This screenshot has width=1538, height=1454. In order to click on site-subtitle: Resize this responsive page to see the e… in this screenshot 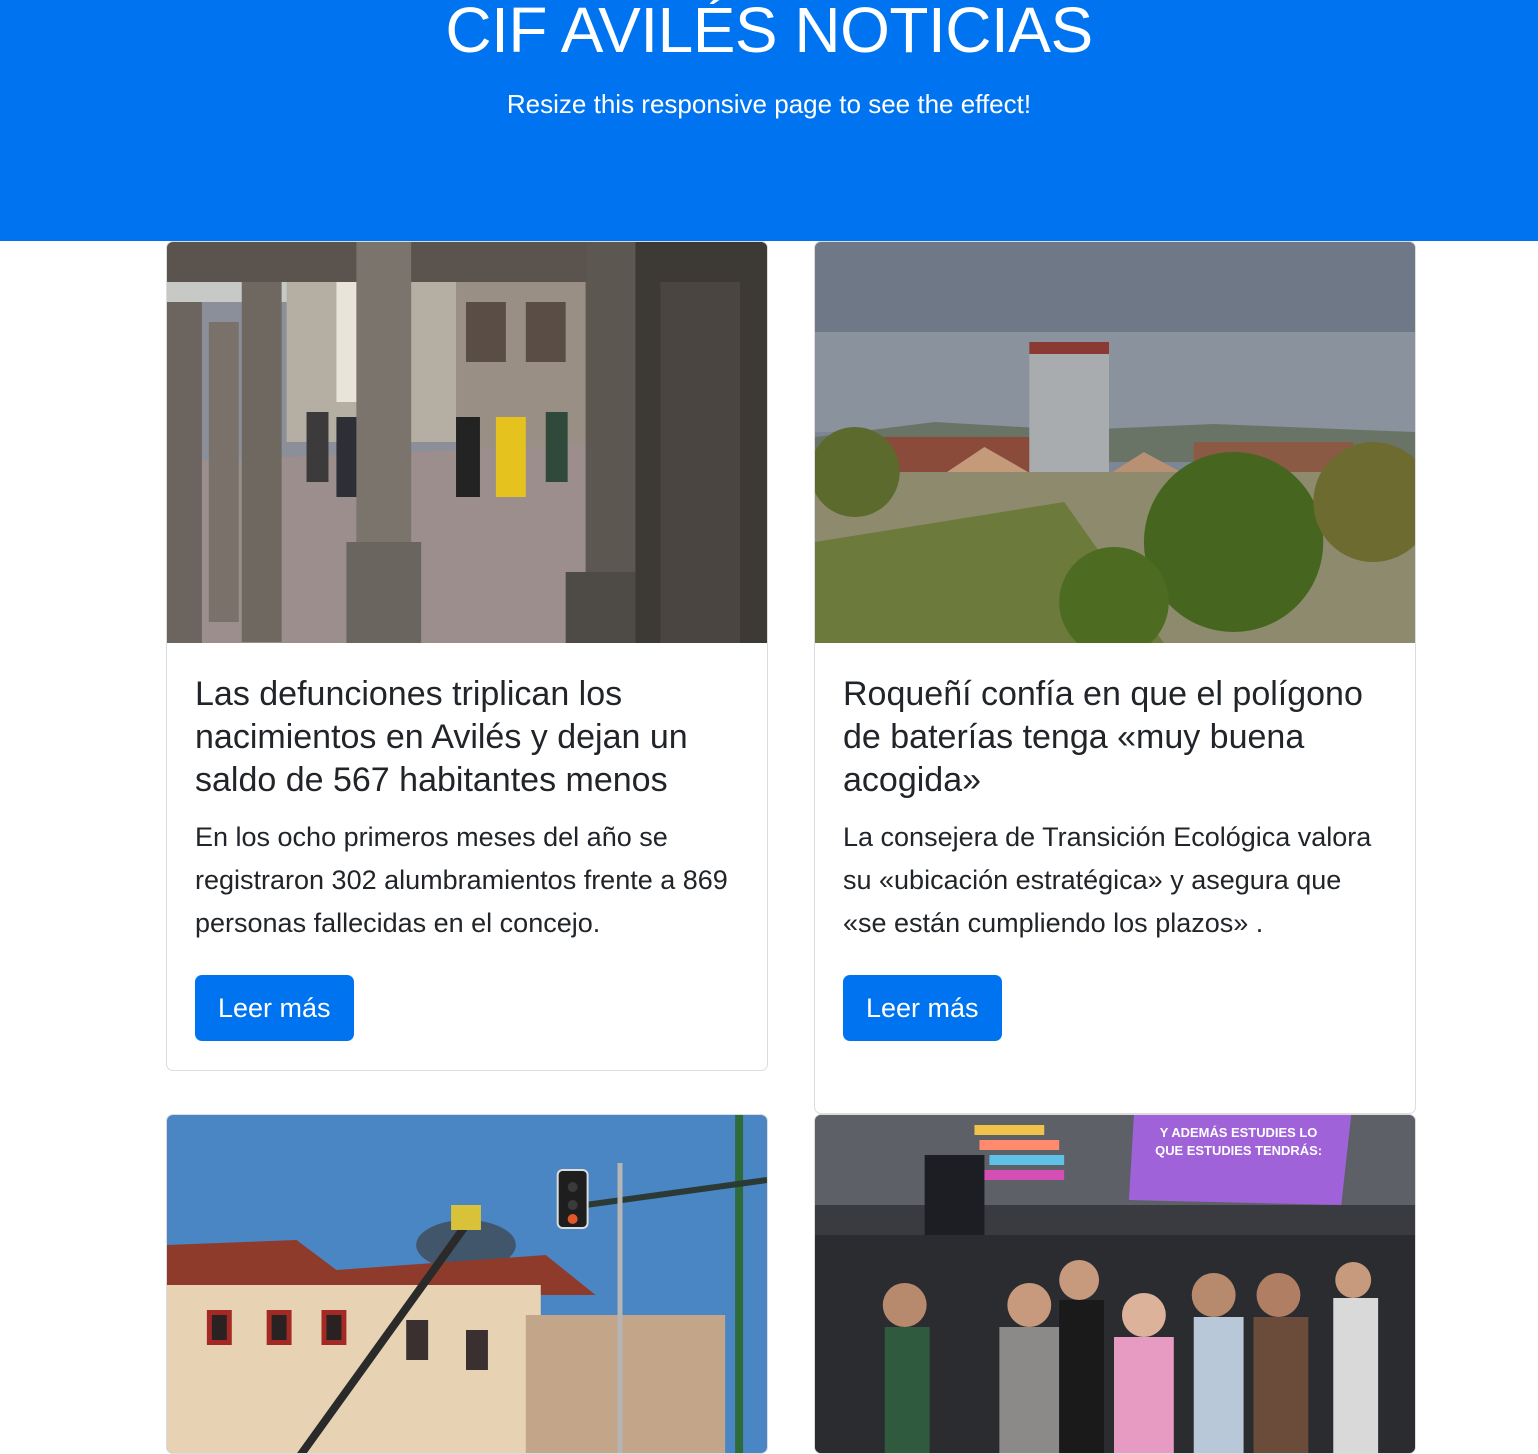, I will do `click(769, 104)`.